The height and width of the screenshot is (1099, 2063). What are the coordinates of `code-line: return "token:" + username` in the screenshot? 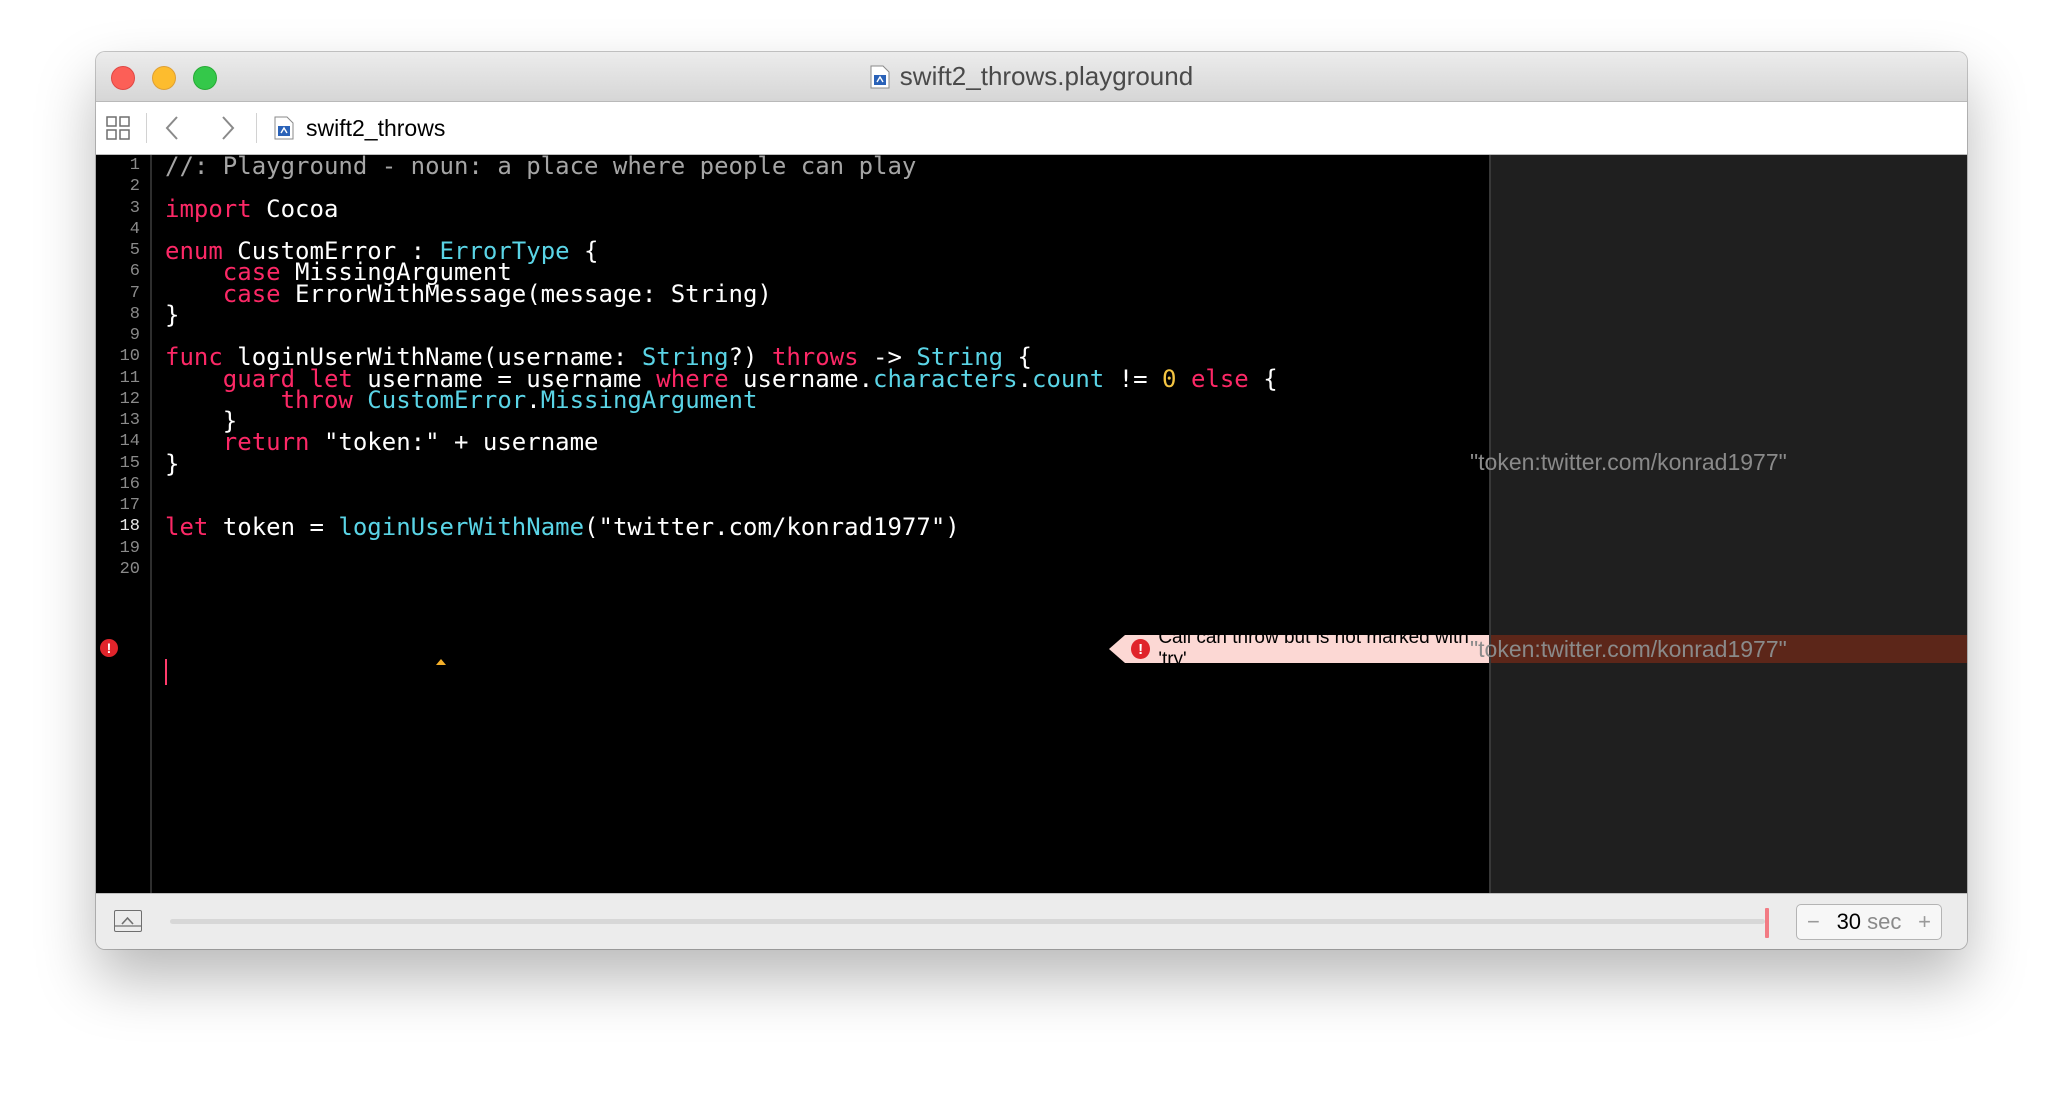 It's located at (382, 442).